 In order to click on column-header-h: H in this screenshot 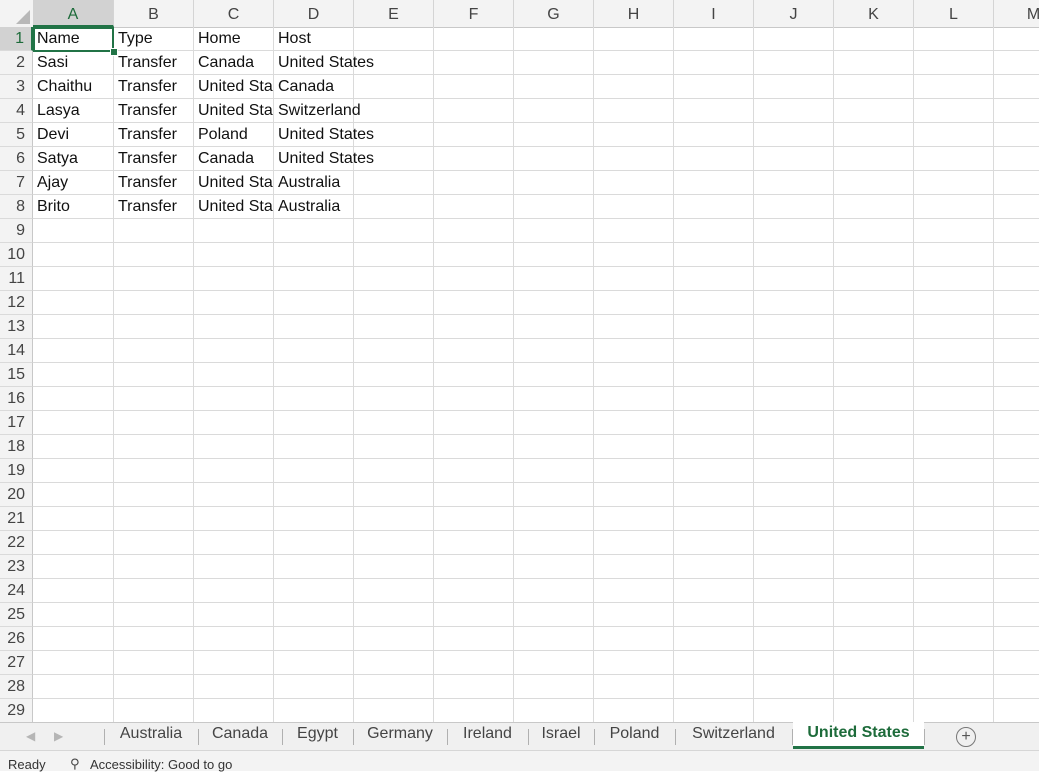, I will do `click(634, 13)`.